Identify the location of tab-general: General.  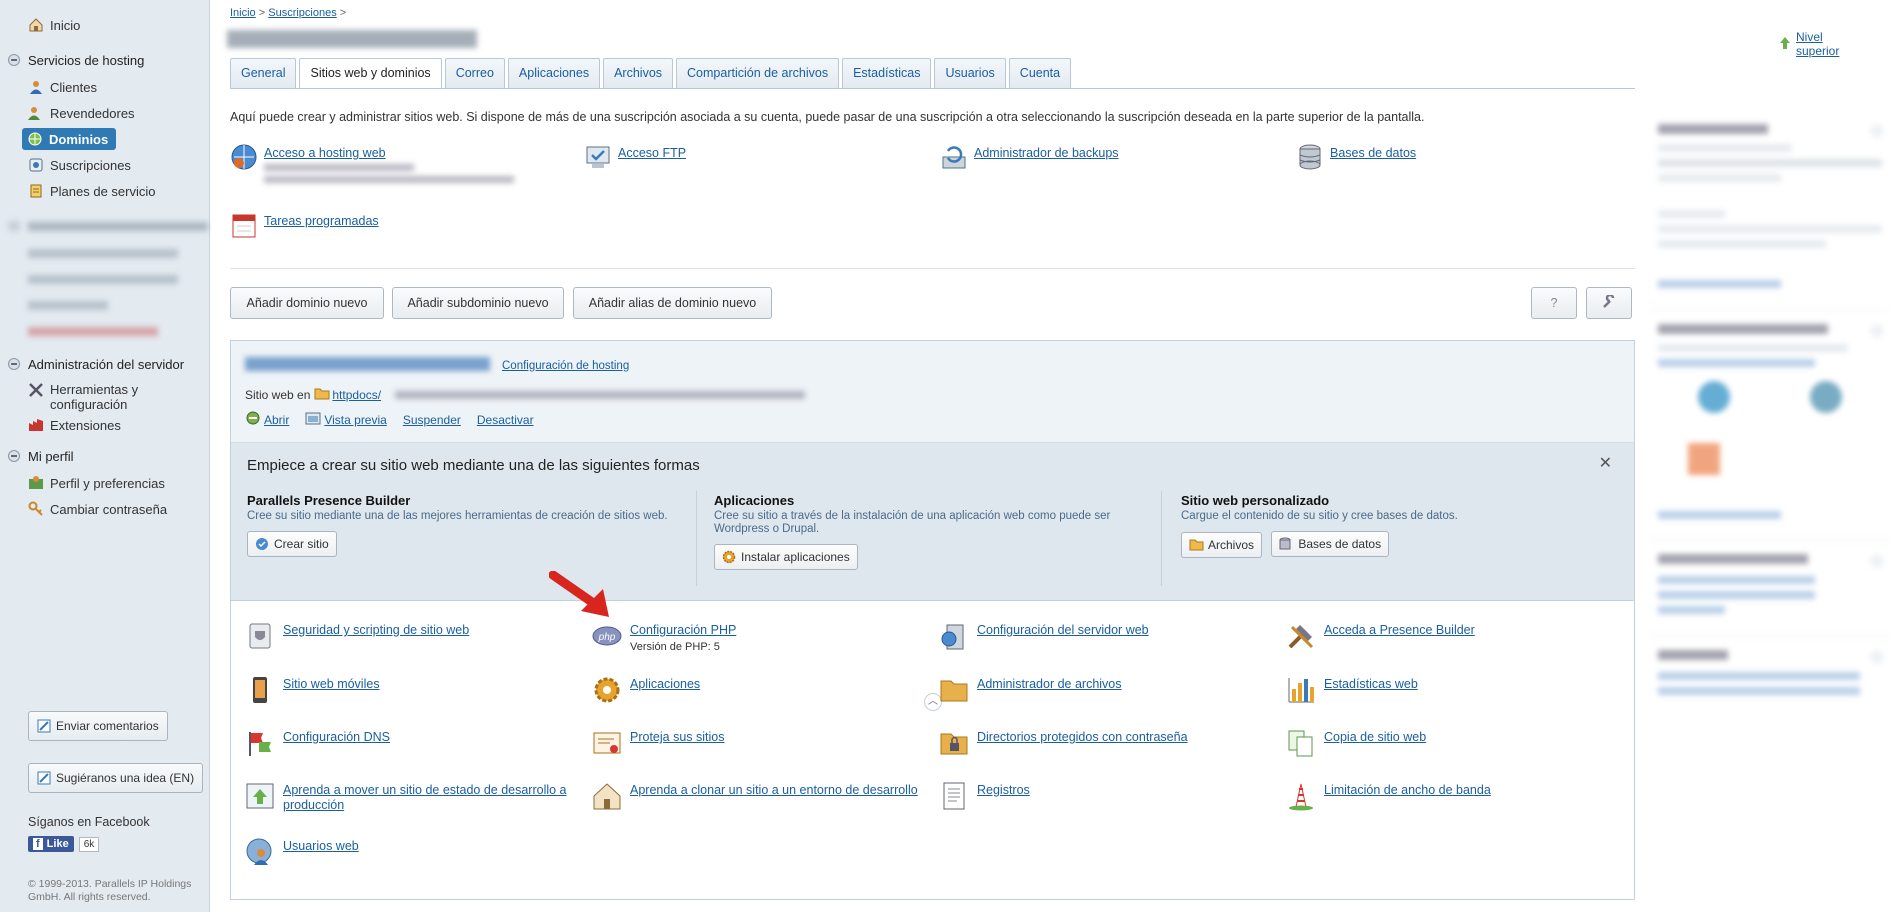
(263, 73).